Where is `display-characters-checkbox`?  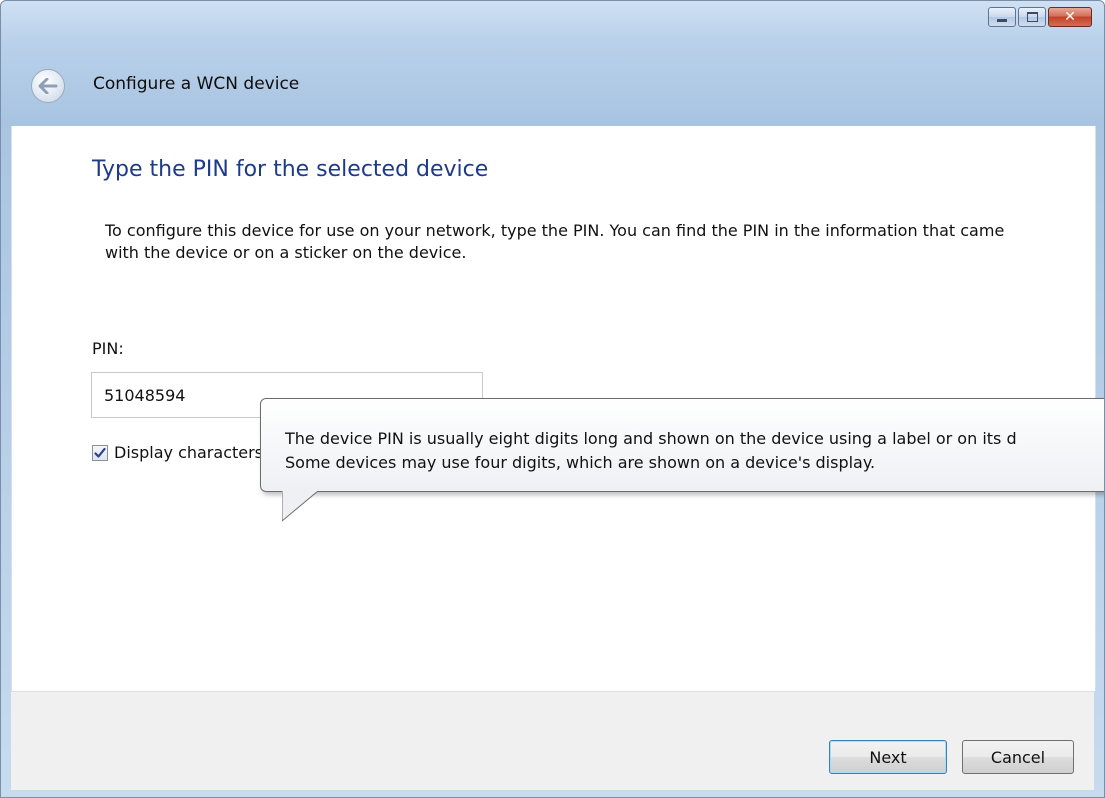 display-characters-checkbox is located at coordinates (100, 452).